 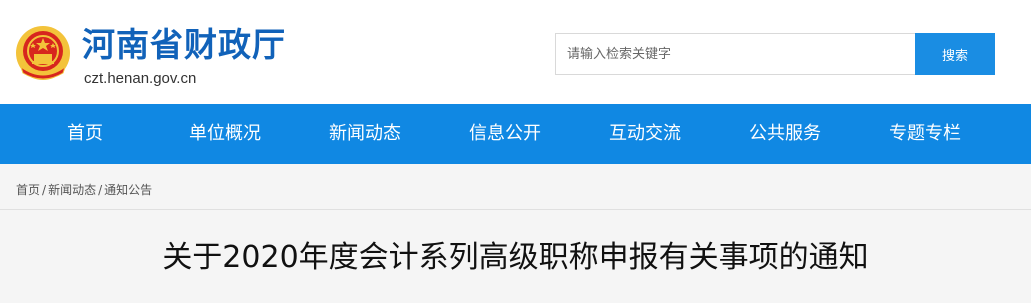 I want to click on nav-item-special-topics: 专题专栏, so click(x=925, y=134).